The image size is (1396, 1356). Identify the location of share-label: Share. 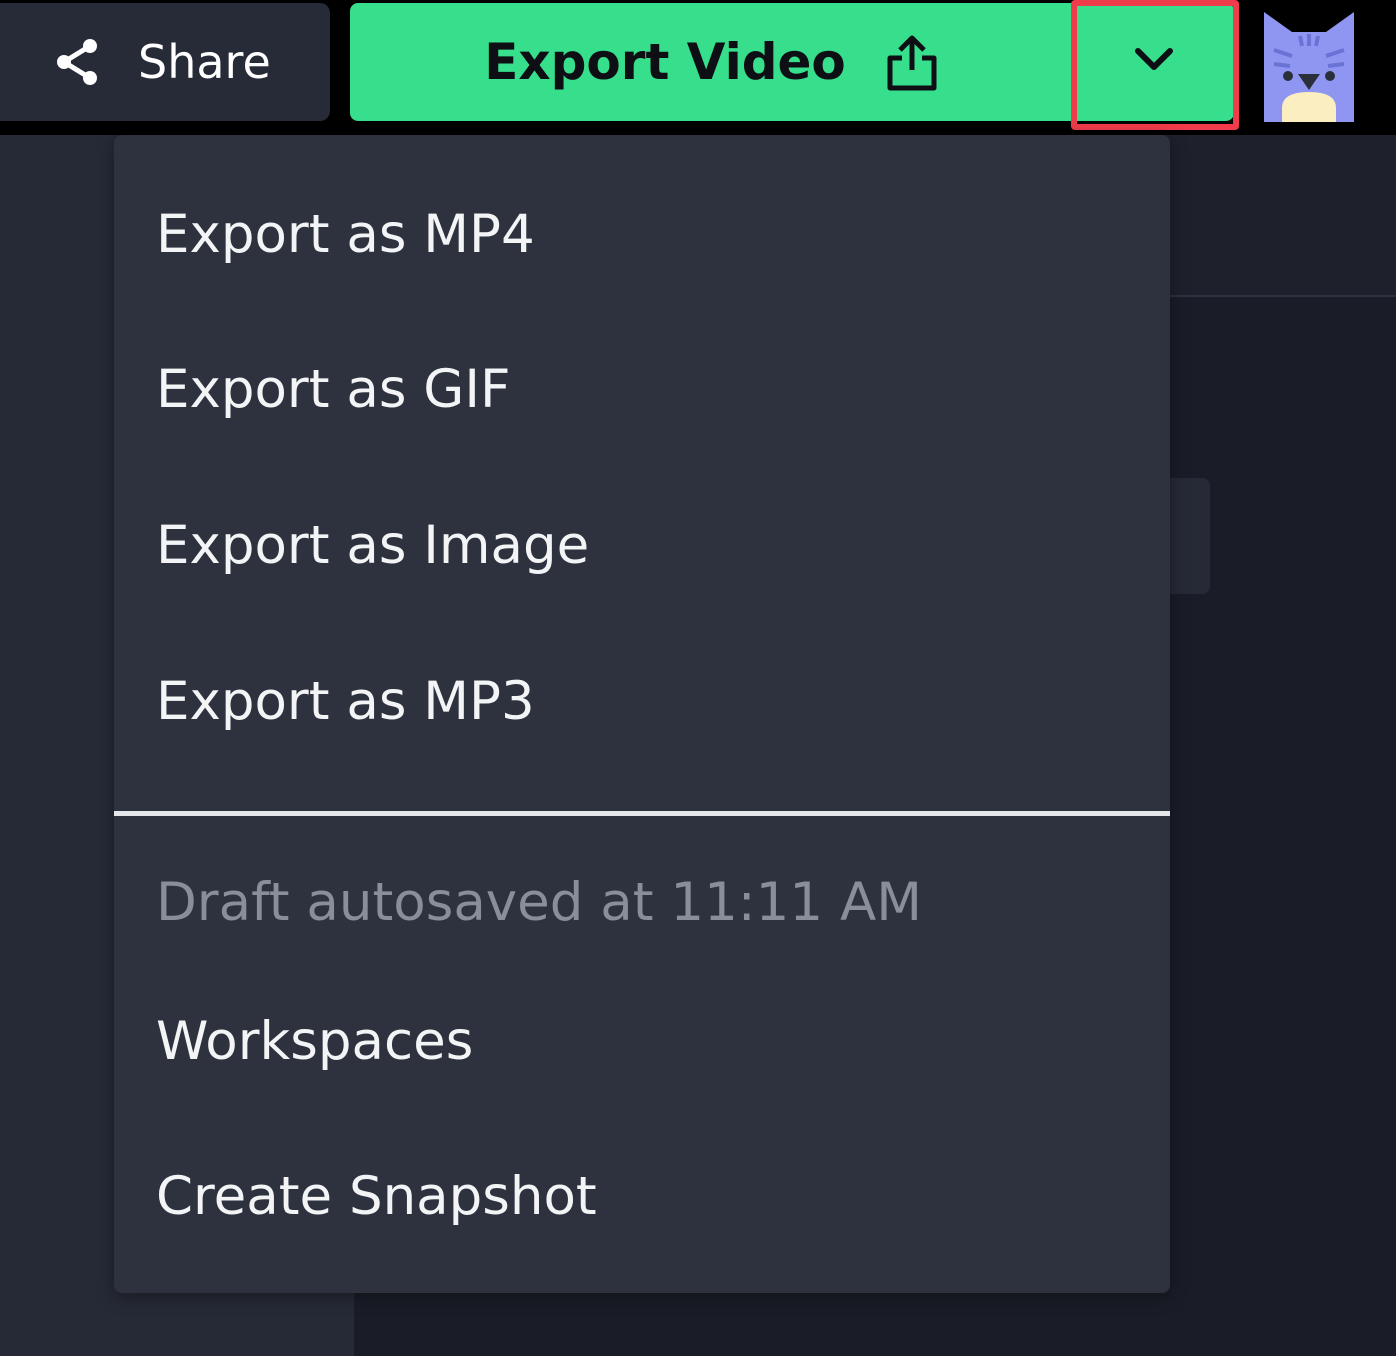
(204, 62).